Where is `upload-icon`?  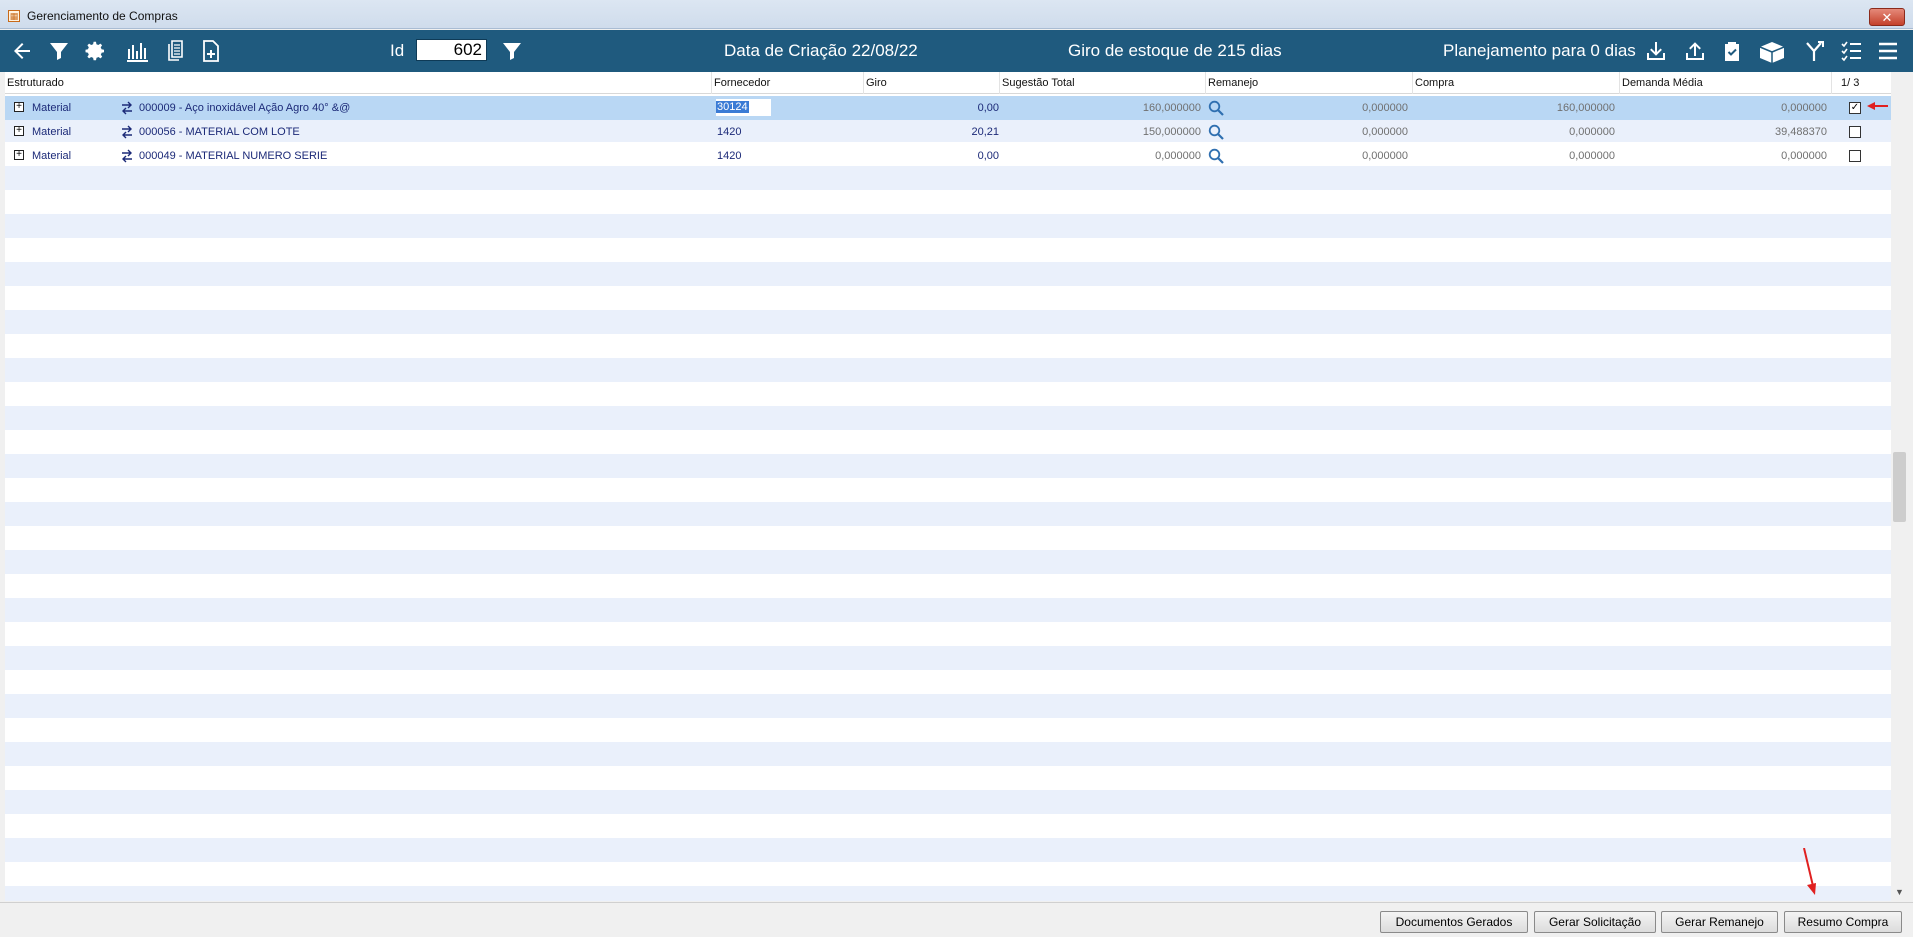
upload-icon is located at coordinates (1695, 51).